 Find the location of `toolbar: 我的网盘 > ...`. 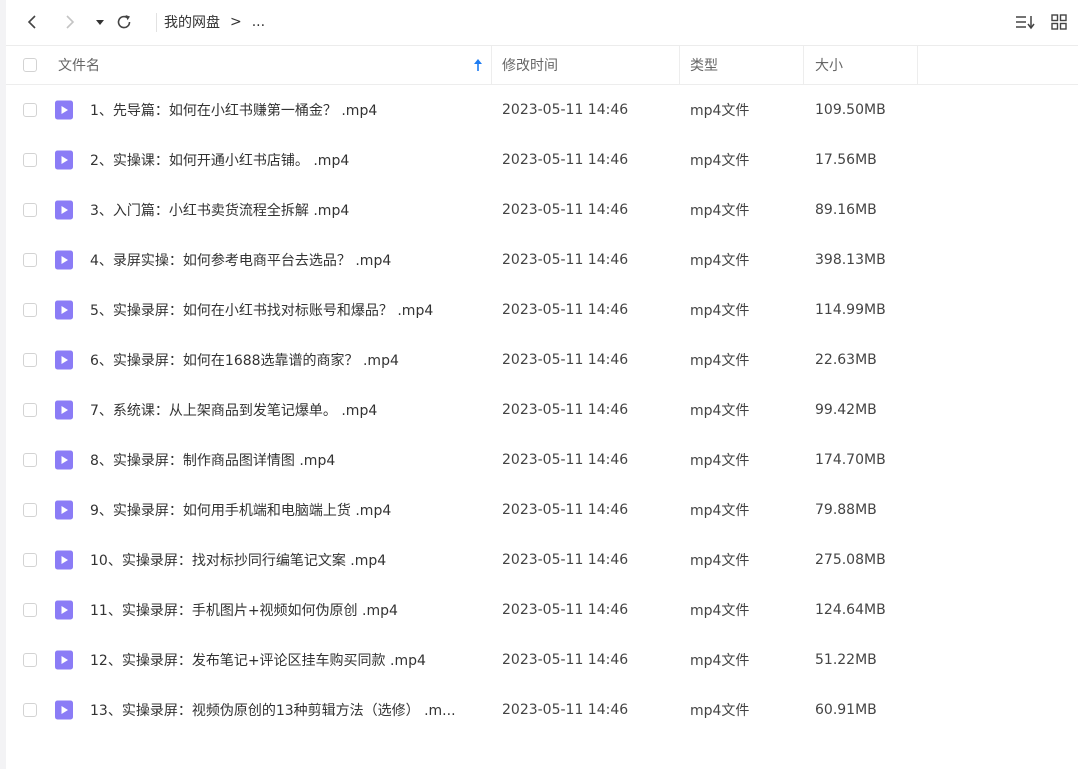

toolbar: 我的网盘 > ... is located at coordinates (542, 23).